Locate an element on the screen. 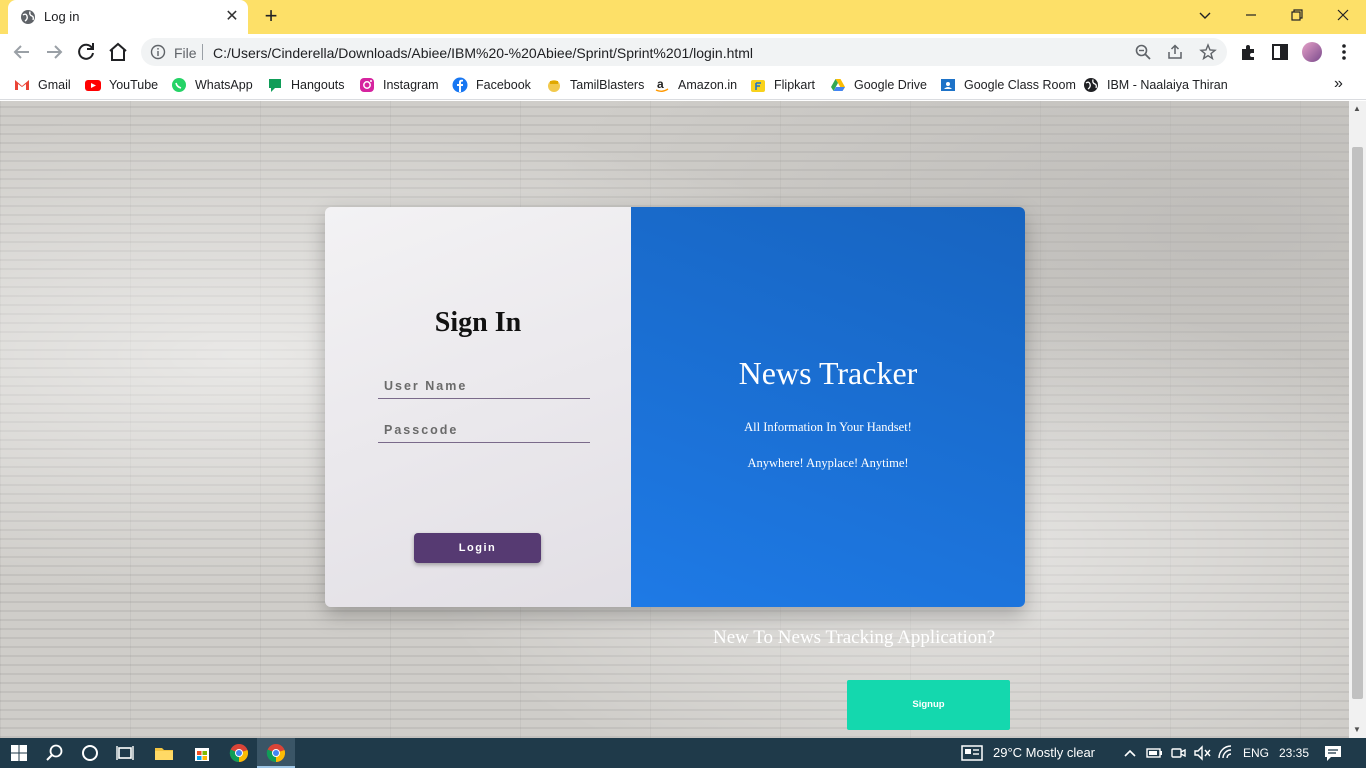 This screenshot has height=768, width=1366. svg-text: a is located at coordinates (660, 84).